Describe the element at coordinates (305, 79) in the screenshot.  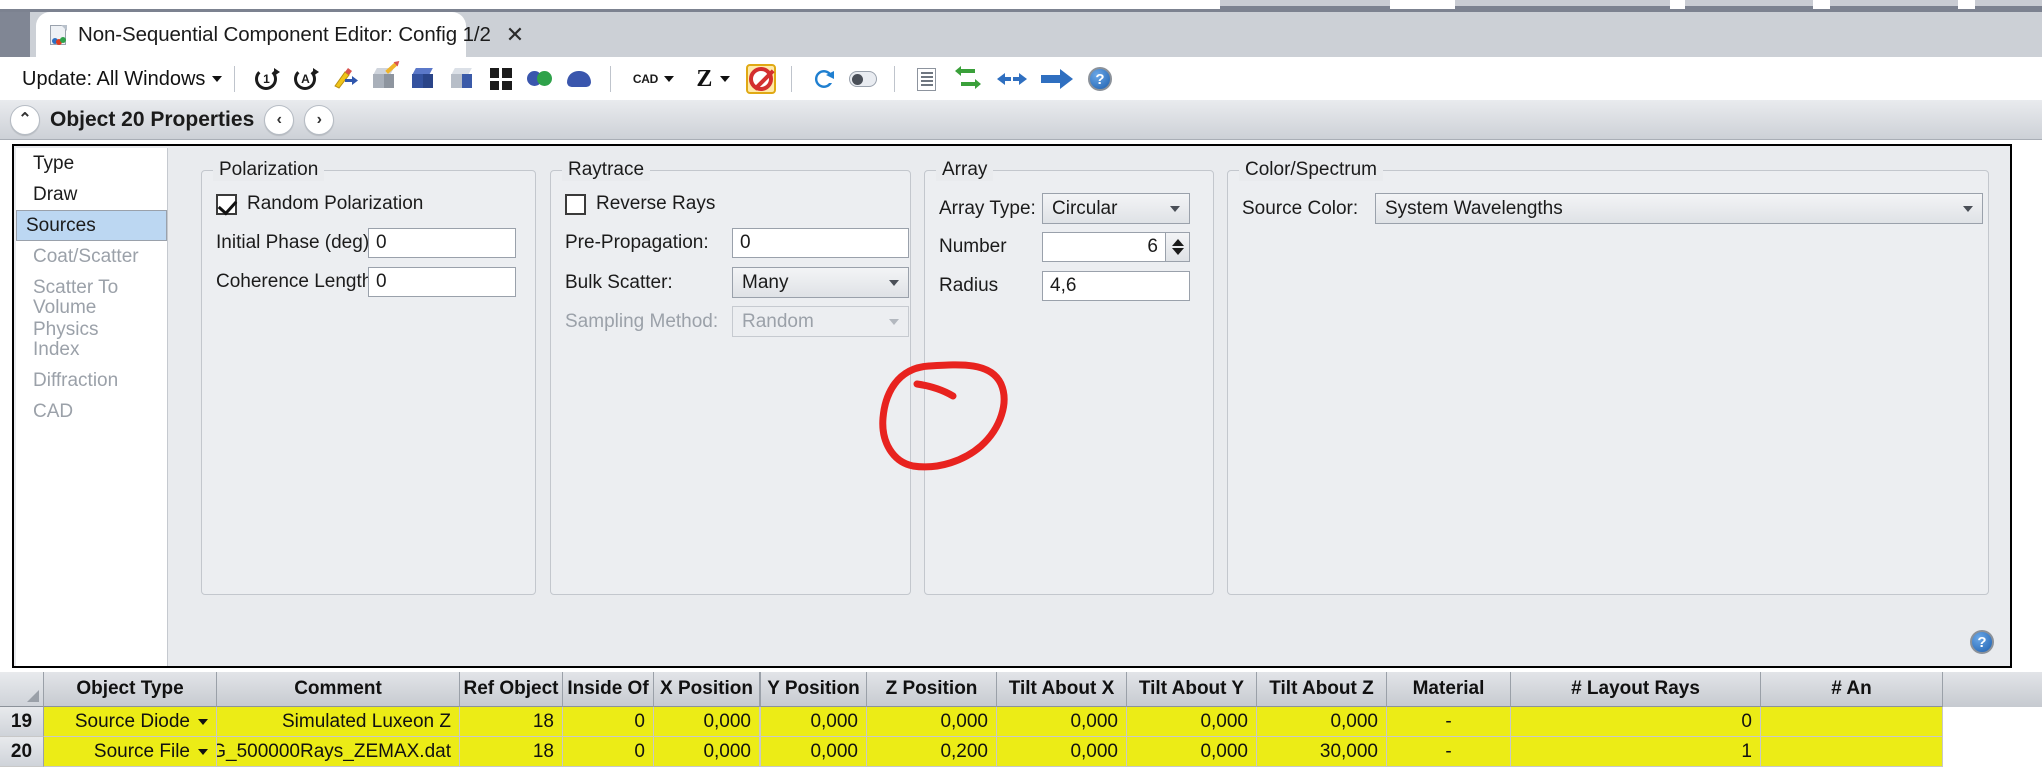
I see `update-all-icon: A` at that location.